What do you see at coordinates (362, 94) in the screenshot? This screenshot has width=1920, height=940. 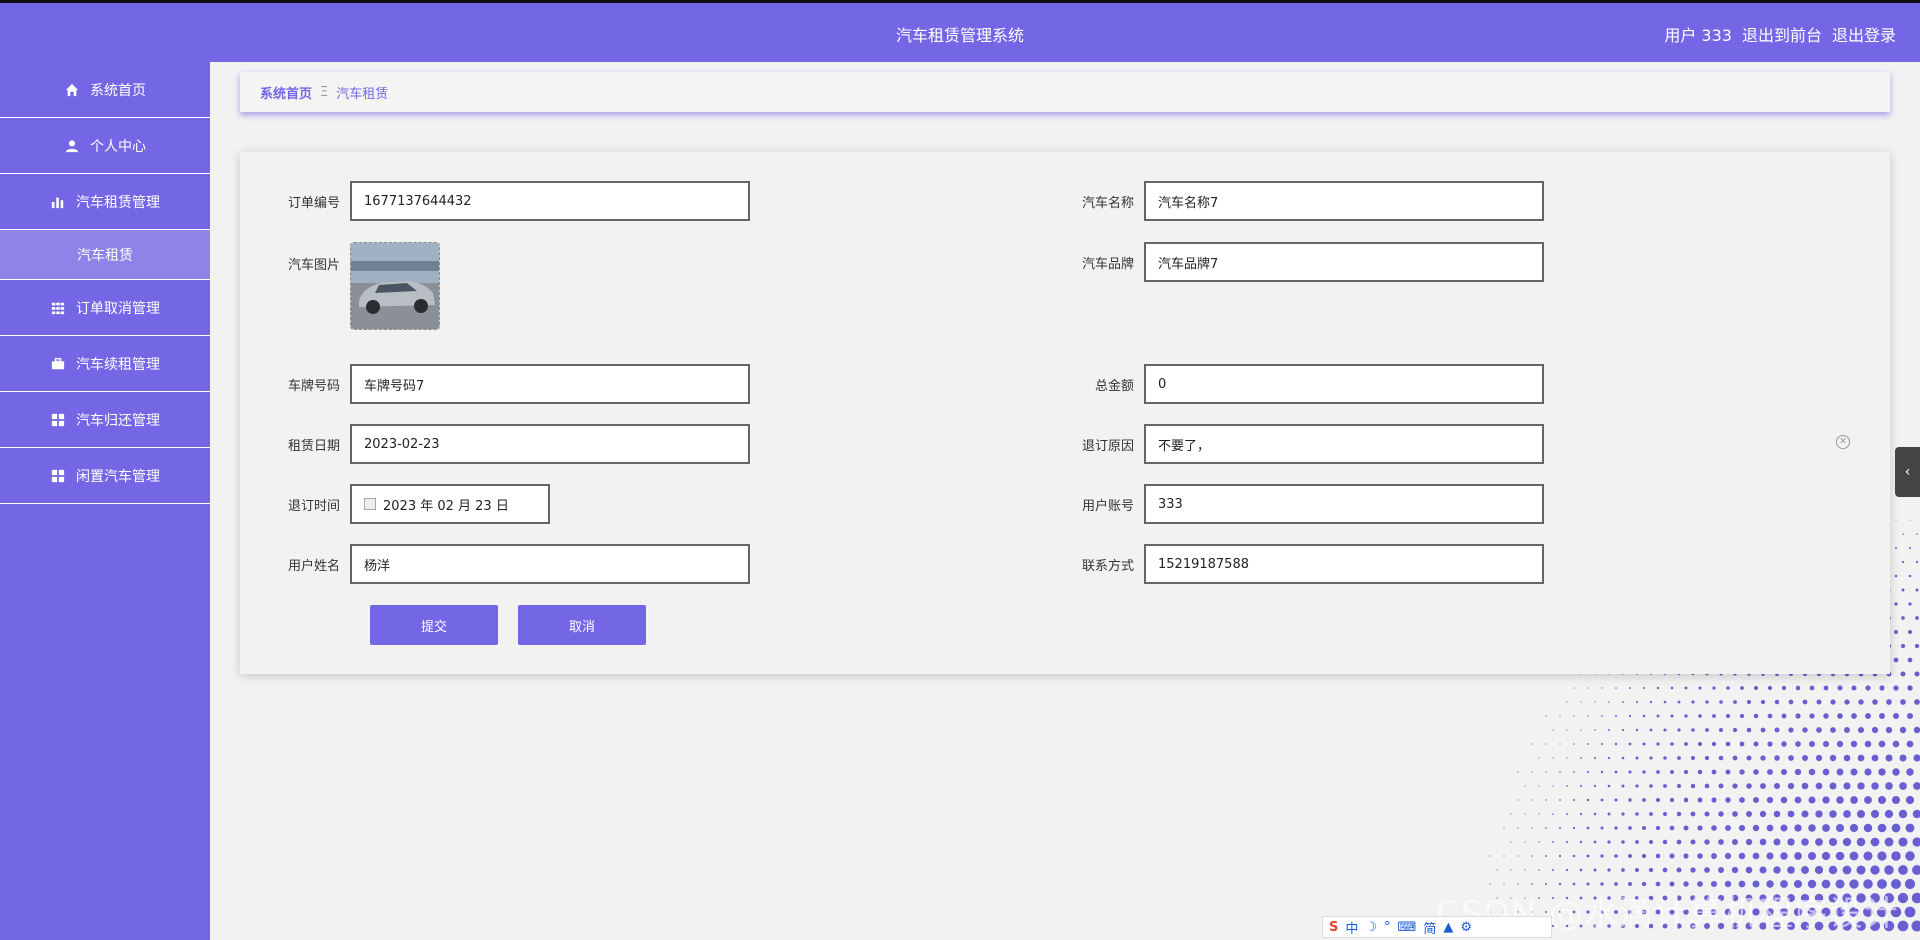 I see `breadcrumb-current: 汽车租赁` at bounding box center [362, 94].